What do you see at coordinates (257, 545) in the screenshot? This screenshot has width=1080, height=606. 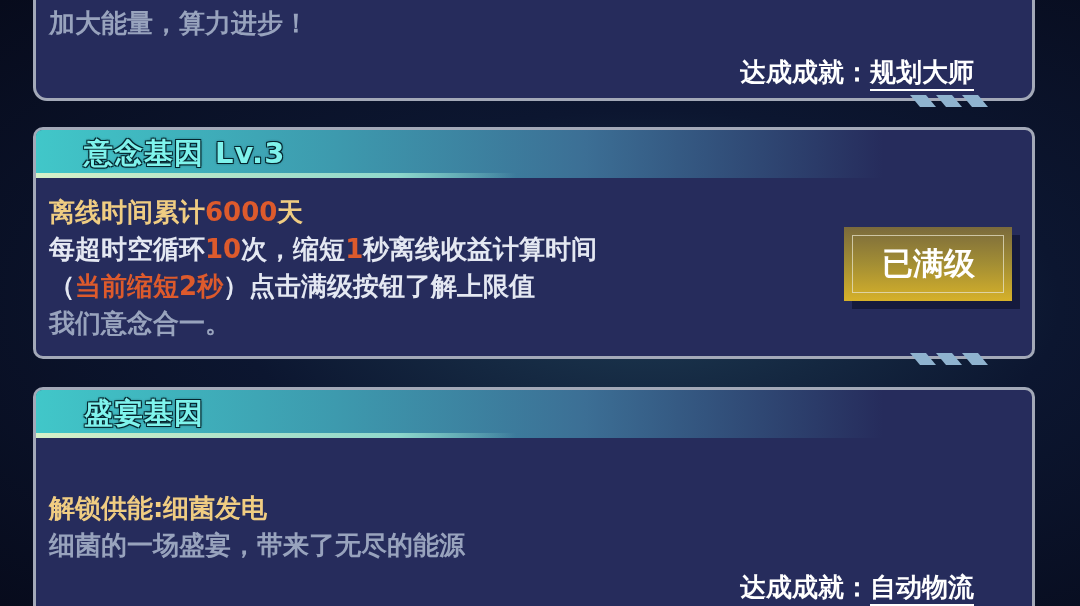 I see `description-line: 细菌的一场盛宴，带来了无尽的能源` at bounding box center [257, 545].